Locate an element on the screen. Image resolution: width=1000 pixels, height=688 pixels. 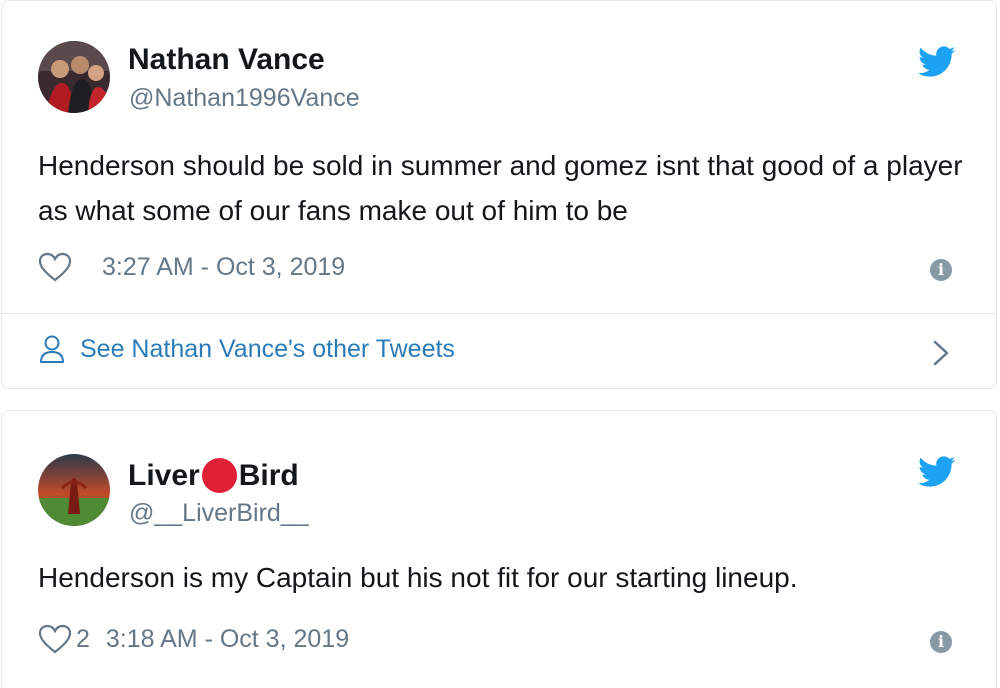
display-name-part: Bird is located at coordinates (268, 475).